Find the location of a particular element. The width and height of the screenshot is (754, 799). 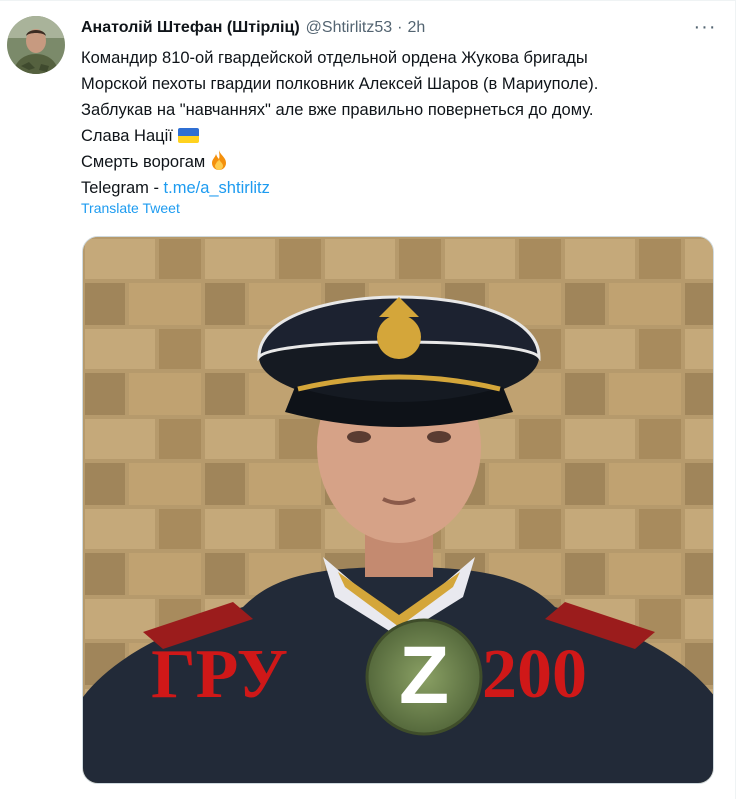

more-icon: ··· is located at coordinates (705, 26).